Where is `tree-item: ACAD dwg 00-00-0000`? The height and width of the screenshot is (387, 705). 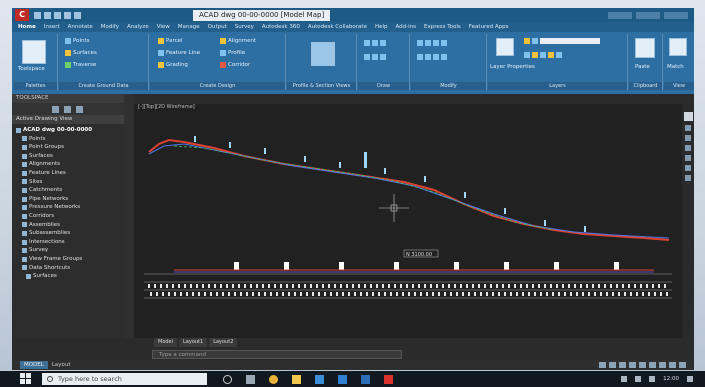
tree-item: ACAD dwg 00-00-0000 is located at coordinates (70, 130).